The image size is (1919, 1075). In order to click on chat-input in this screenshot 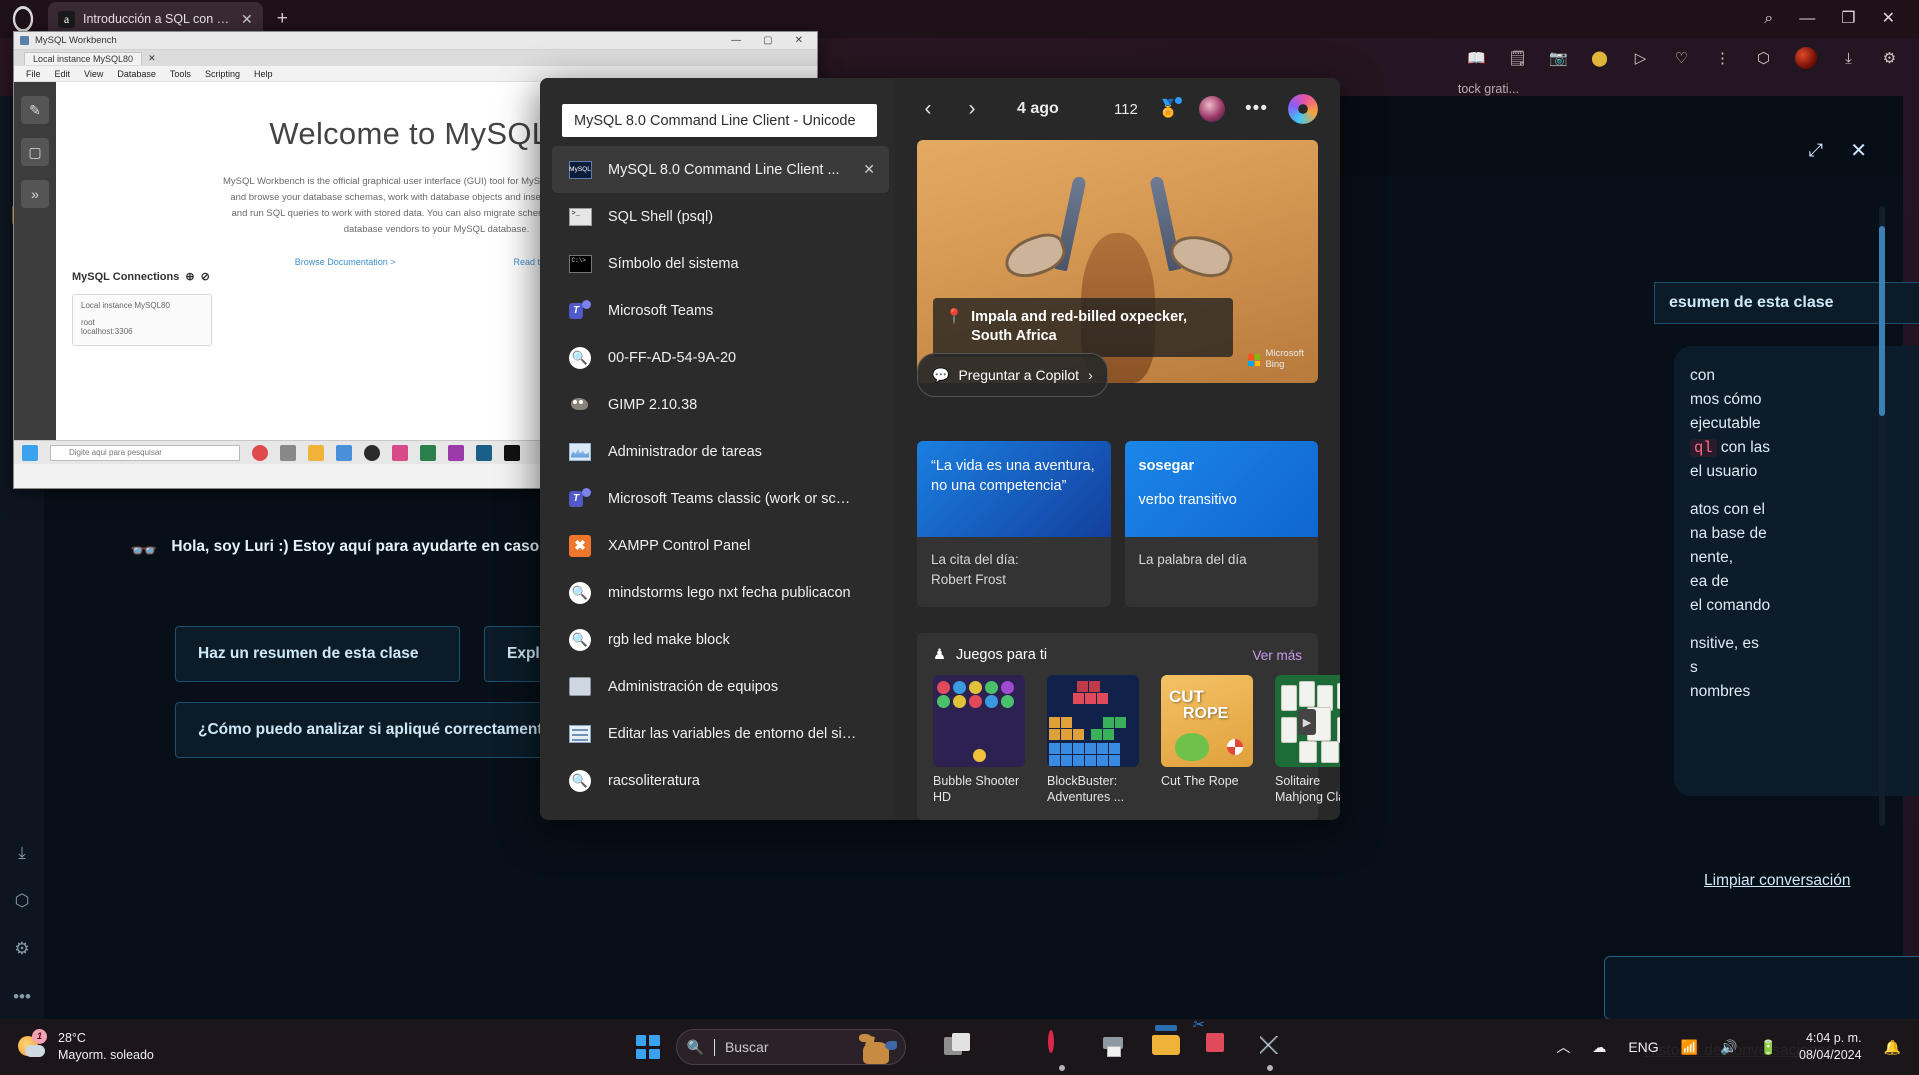, I will do `click(1761, 988)`.